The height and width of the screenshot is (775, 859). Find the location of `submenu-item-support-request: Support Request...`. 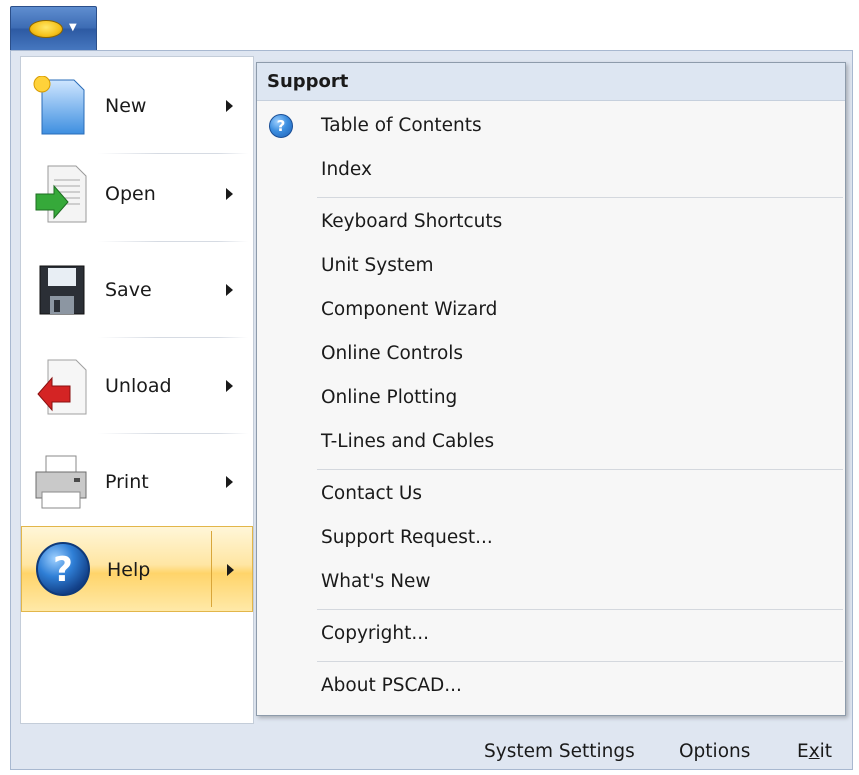

submenu-item-support-request: Support Request... is located at coordinates (551, 538).